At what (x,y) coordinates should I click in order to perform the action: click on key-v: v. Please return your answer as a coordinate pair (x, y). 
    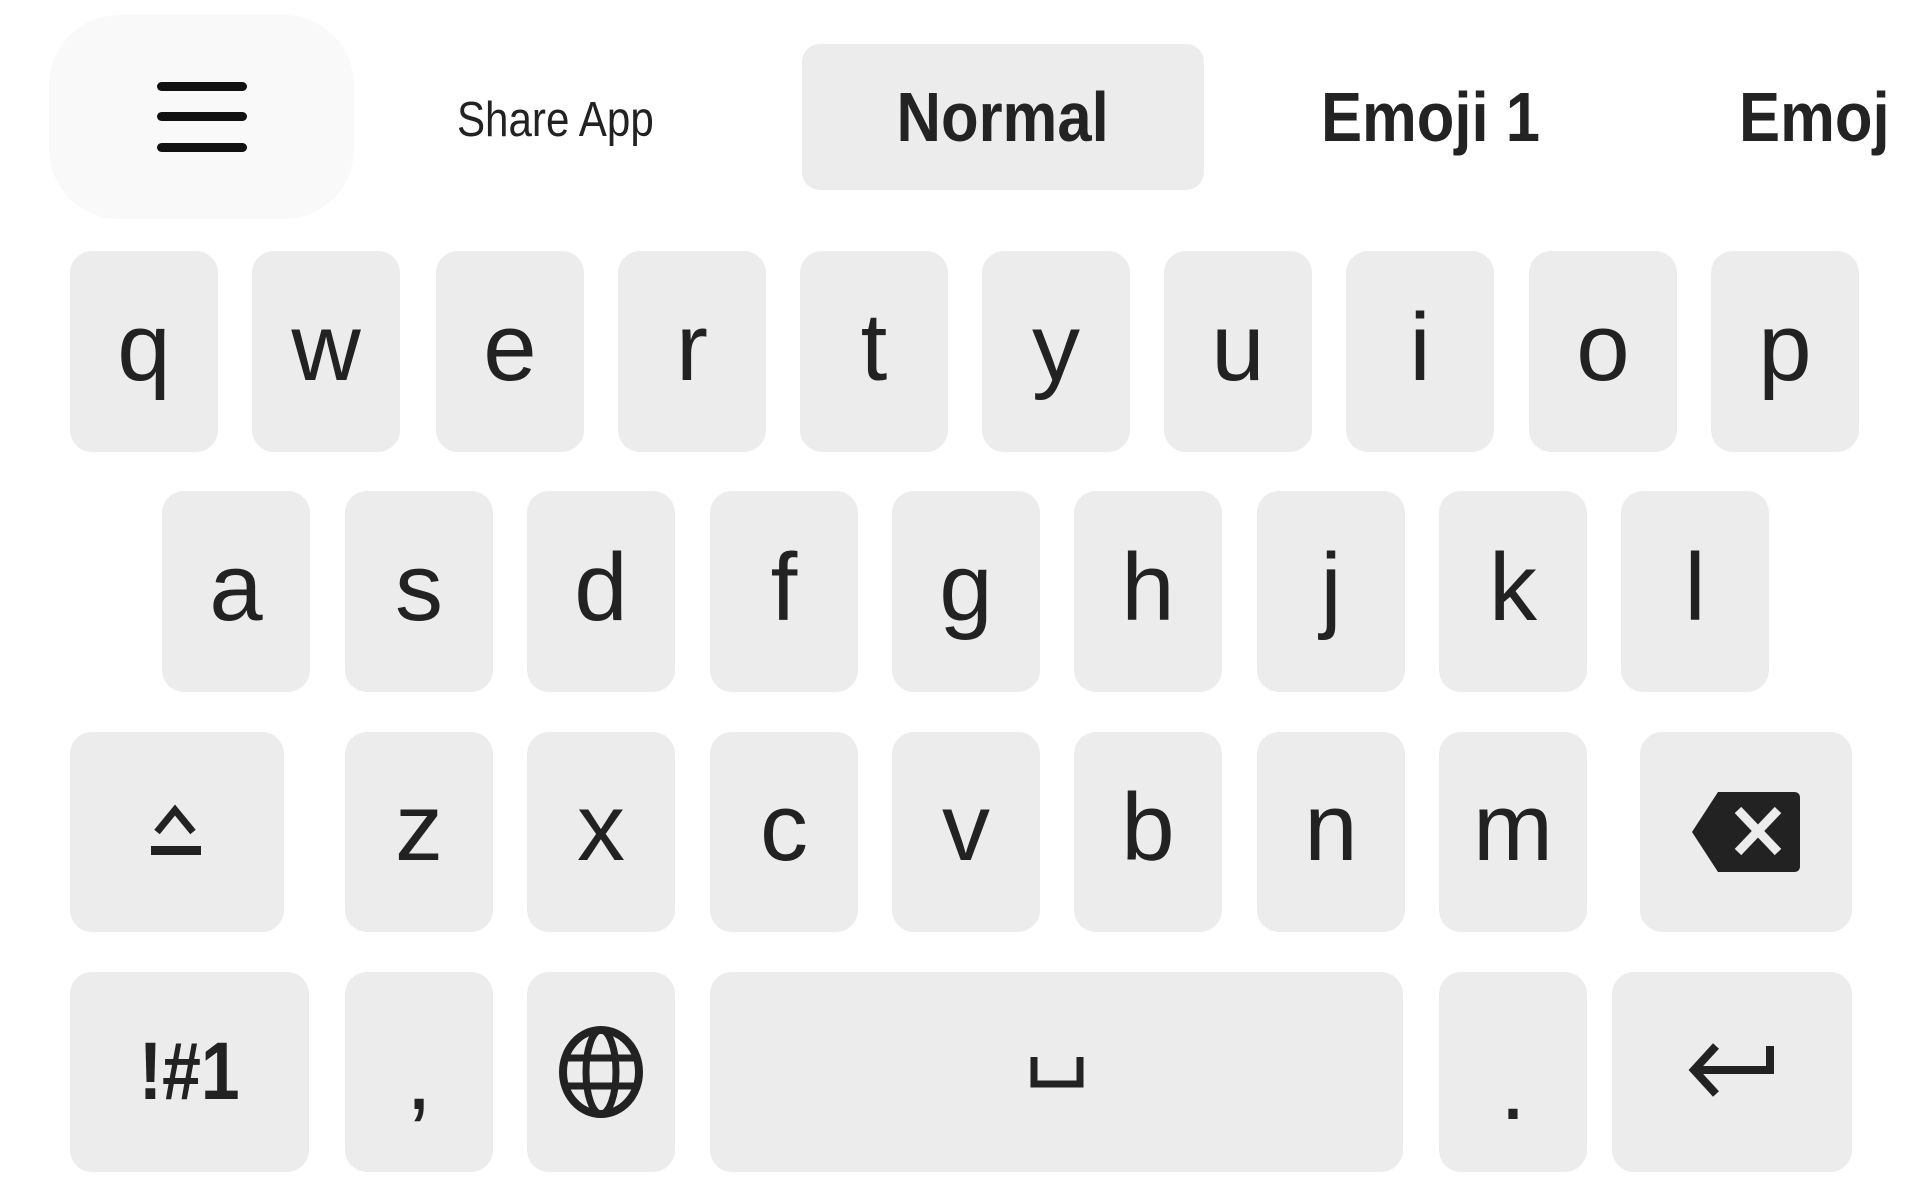
    Looking at the image, I should click on (966, 832).